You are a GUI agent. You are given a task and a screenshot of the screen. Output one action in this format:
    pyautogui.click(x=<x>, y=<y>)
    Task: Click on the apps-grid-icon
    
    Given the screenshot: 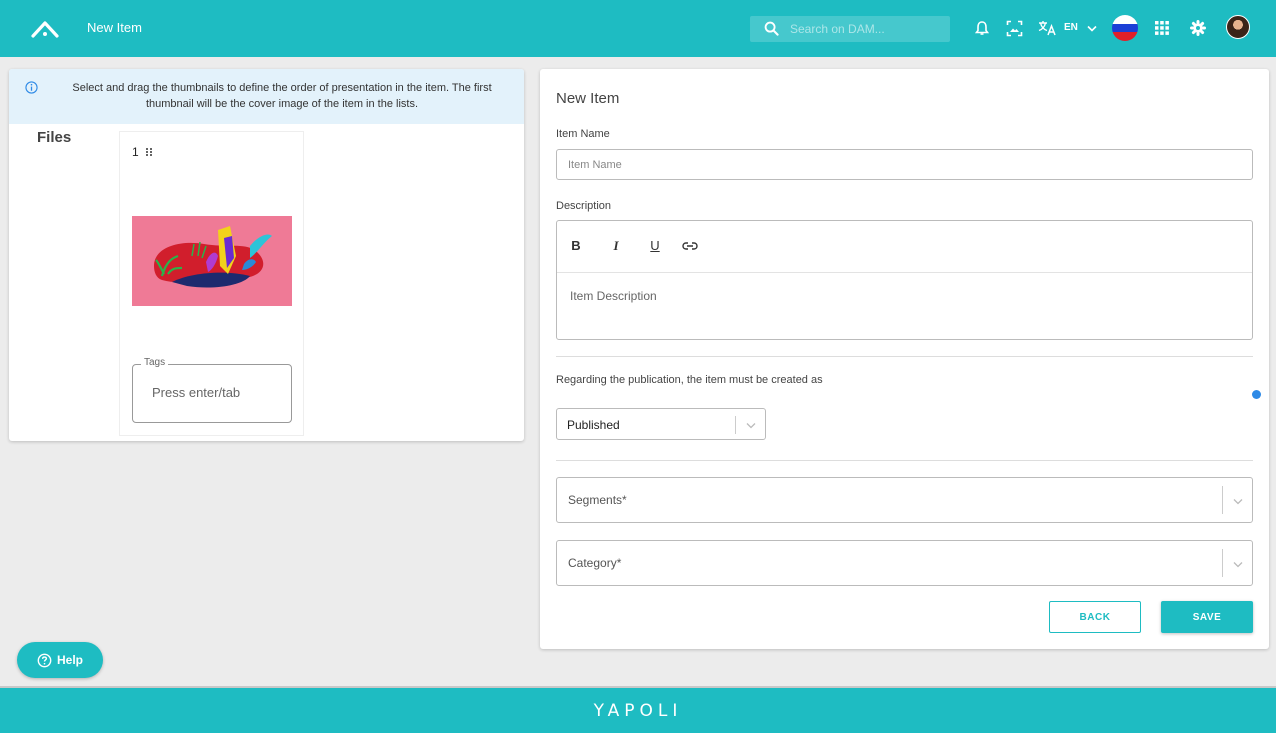 What is the action you would take?
    pyautogui.click(x=1162, y=28)
    